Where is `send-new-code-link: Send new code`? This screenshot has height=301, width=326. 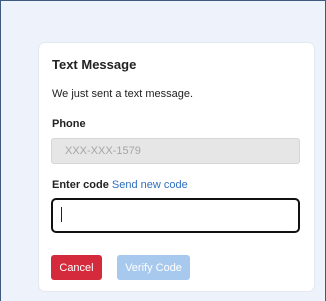
send-new-code-link: Send new code is located at coordinates (150, 185).